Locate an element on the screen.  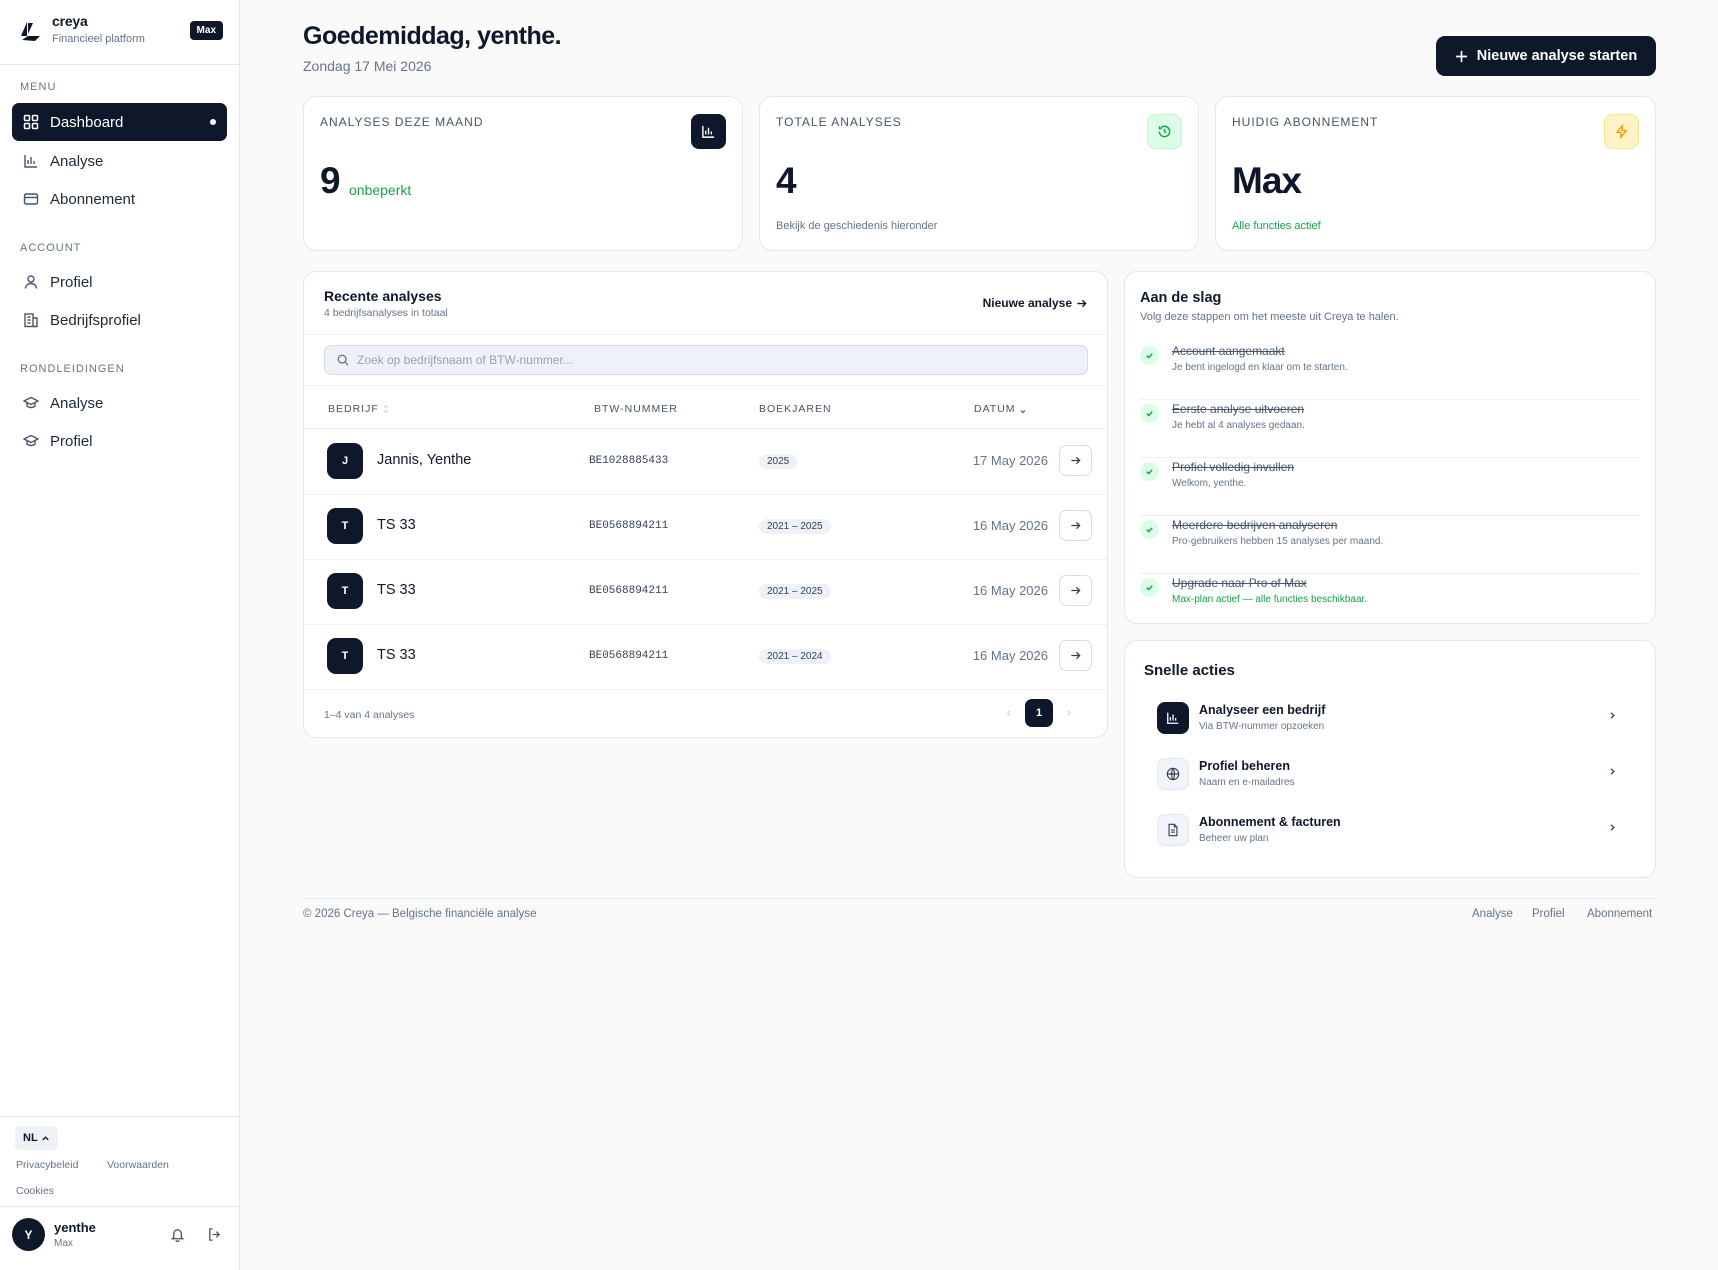
footer-link-analyse: Analyse is located at coordinates (1492, 914).